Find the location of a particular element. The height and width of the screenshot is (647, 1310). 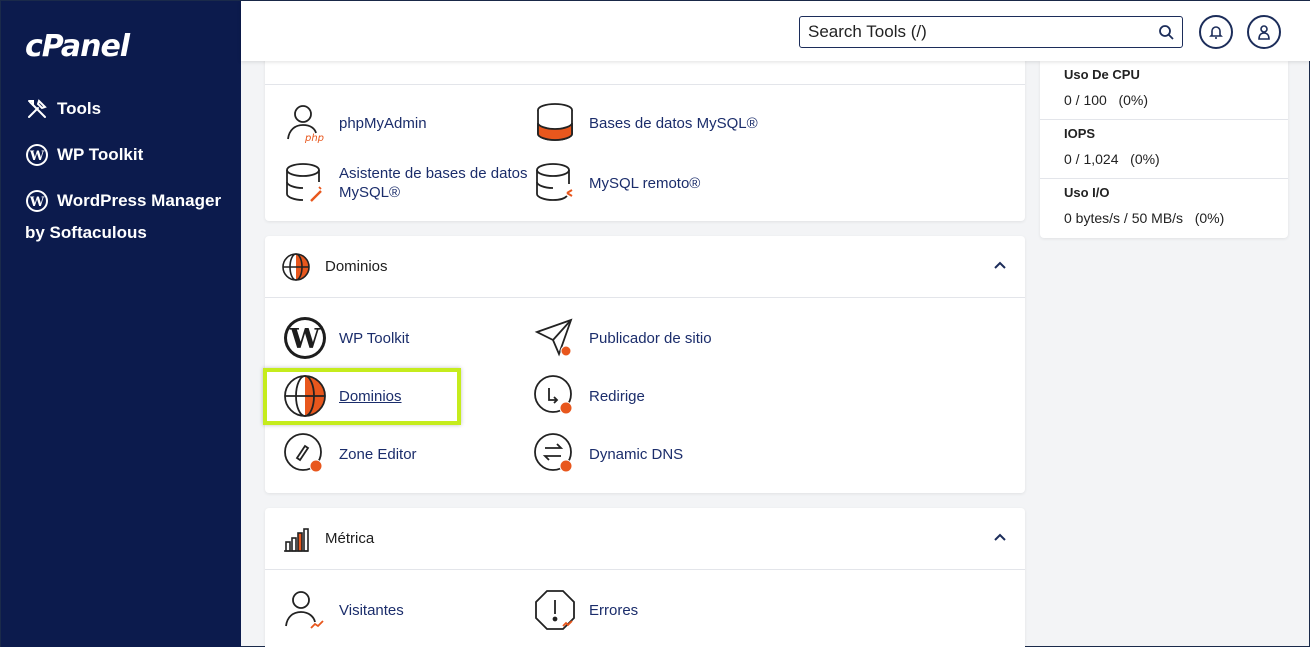

tool-label: phpMyAdmin is located at coordinates (383, 123).